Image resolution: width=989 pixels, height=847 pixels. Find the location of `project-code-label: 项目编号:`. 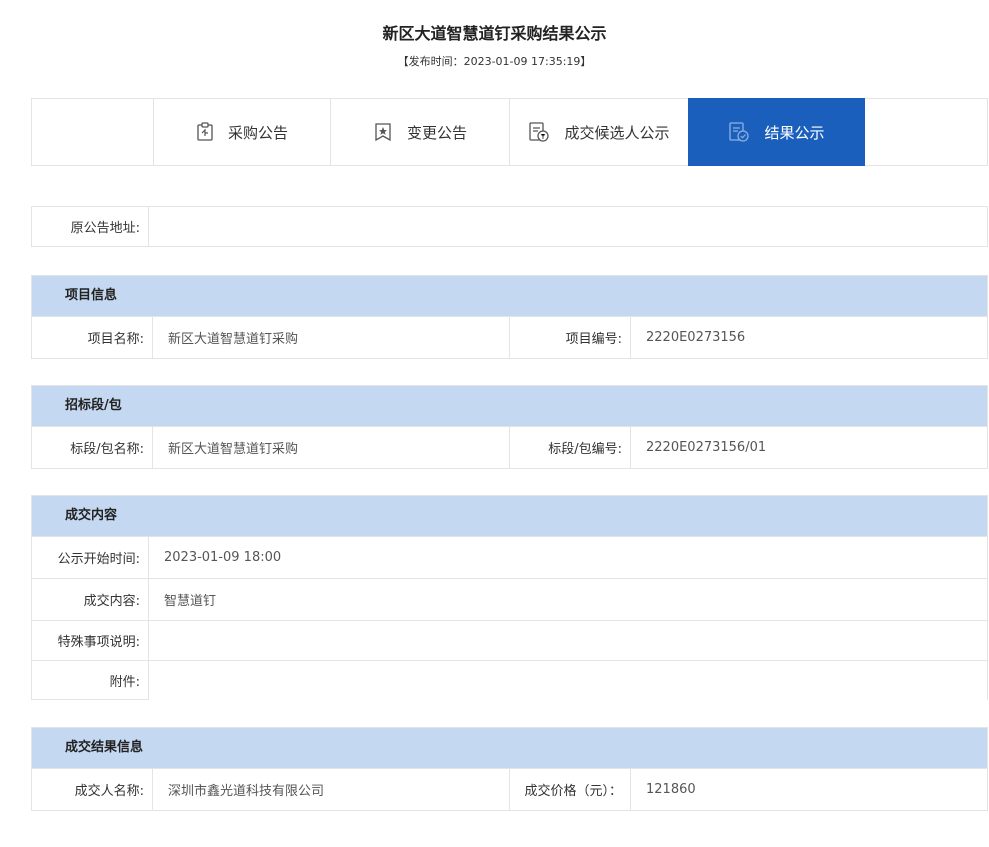

project-code-label: 项目编号: is located at coordinates (569, 337).